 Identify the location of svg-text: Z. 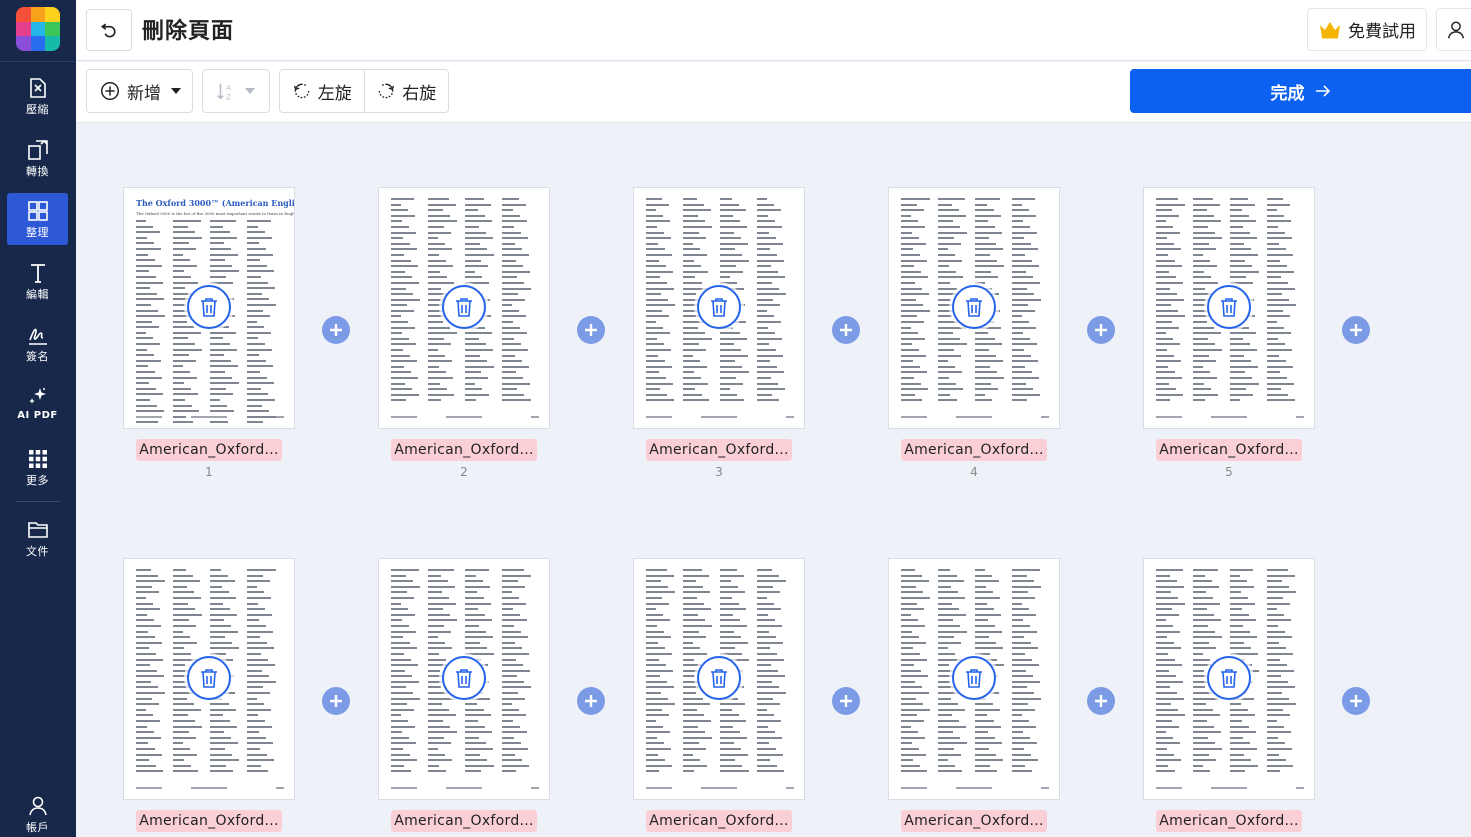
(228, 96).